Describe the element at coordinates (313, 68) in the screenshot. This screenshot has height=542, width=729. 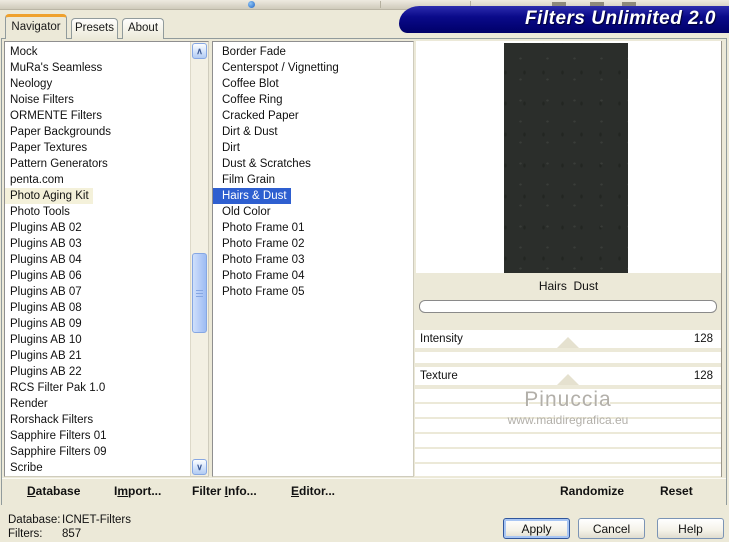
I see `list-item: Centerspot / Vignetting` at that location.